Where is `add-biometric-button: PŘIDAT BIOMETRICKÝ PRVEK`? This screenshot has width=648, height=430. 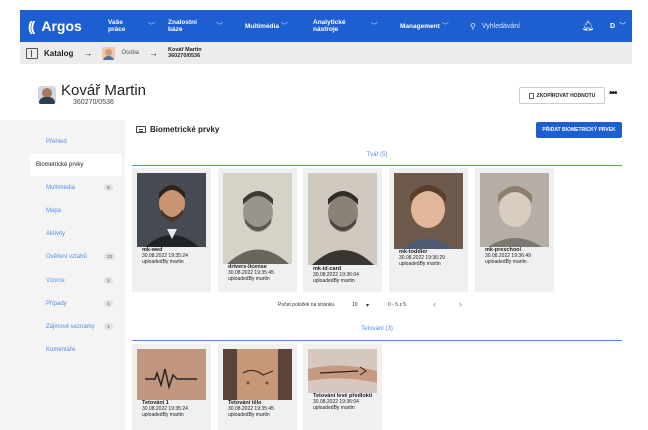 add-biometric-button: PŘIDAT BIOMETRICKÝ PRVEK is located at coordinates (579, 130).